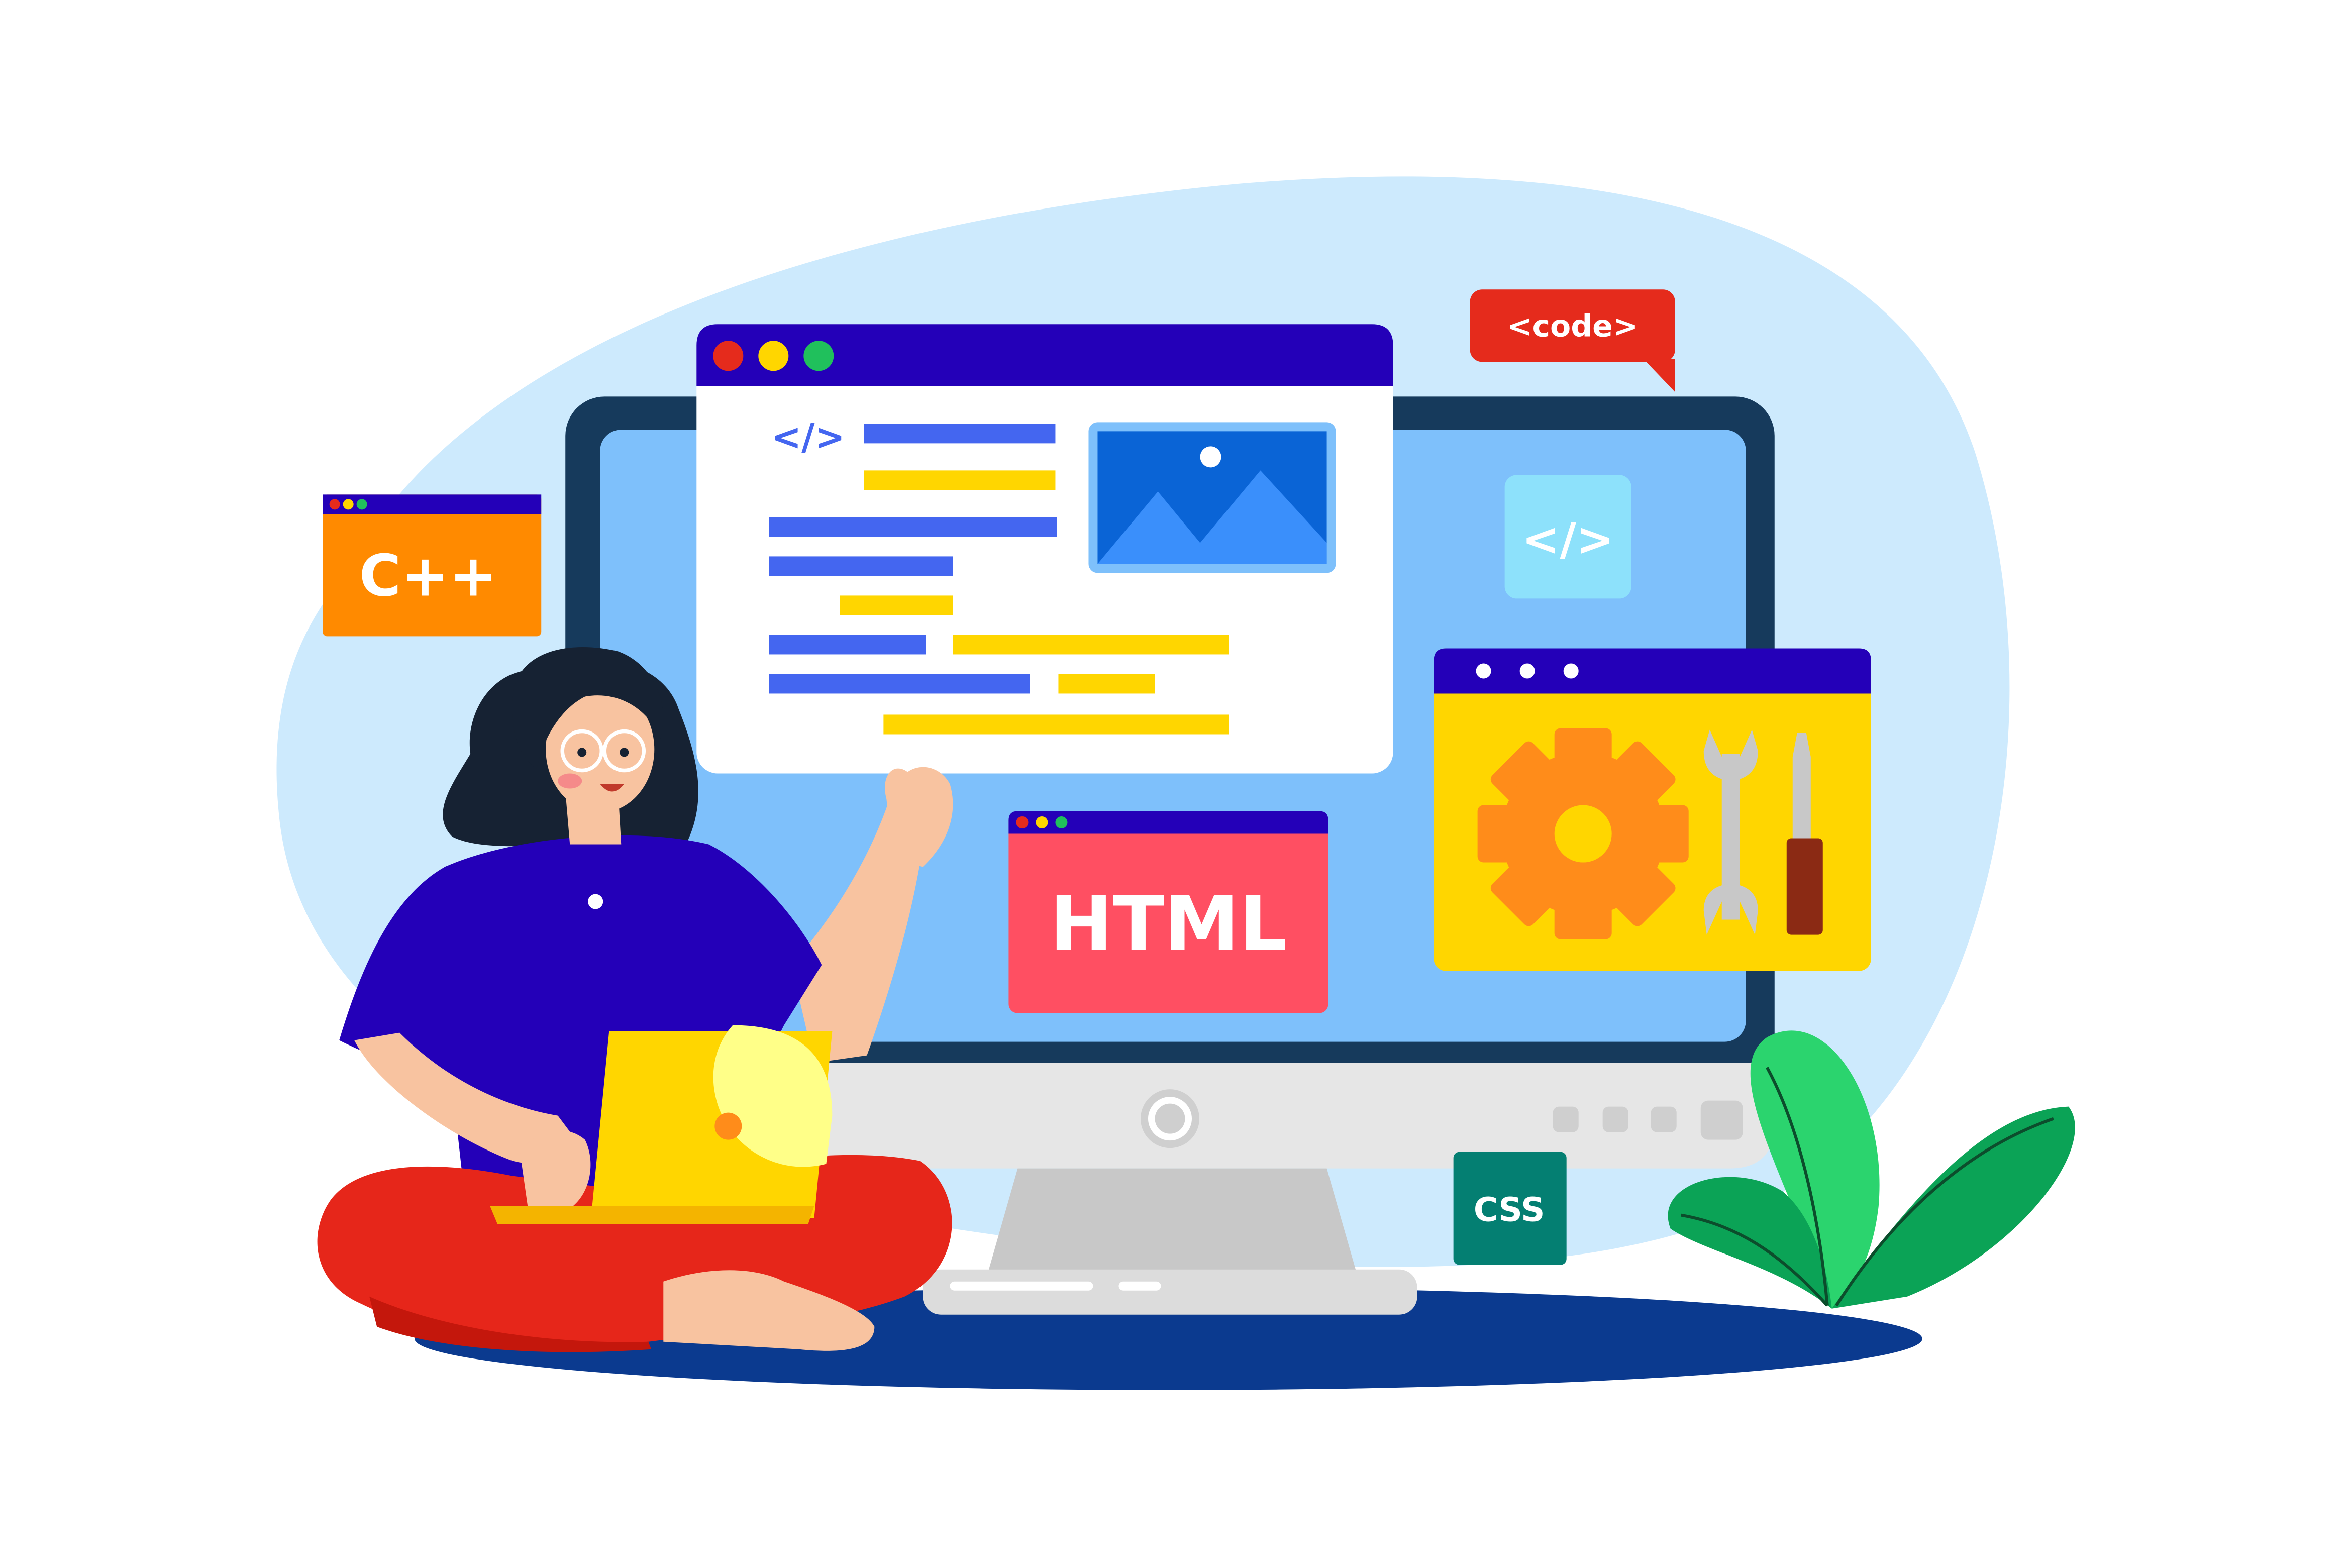 This screenshot has height=1568, width=2352. I want to click on window-maximize-dot, so click(819, 356).